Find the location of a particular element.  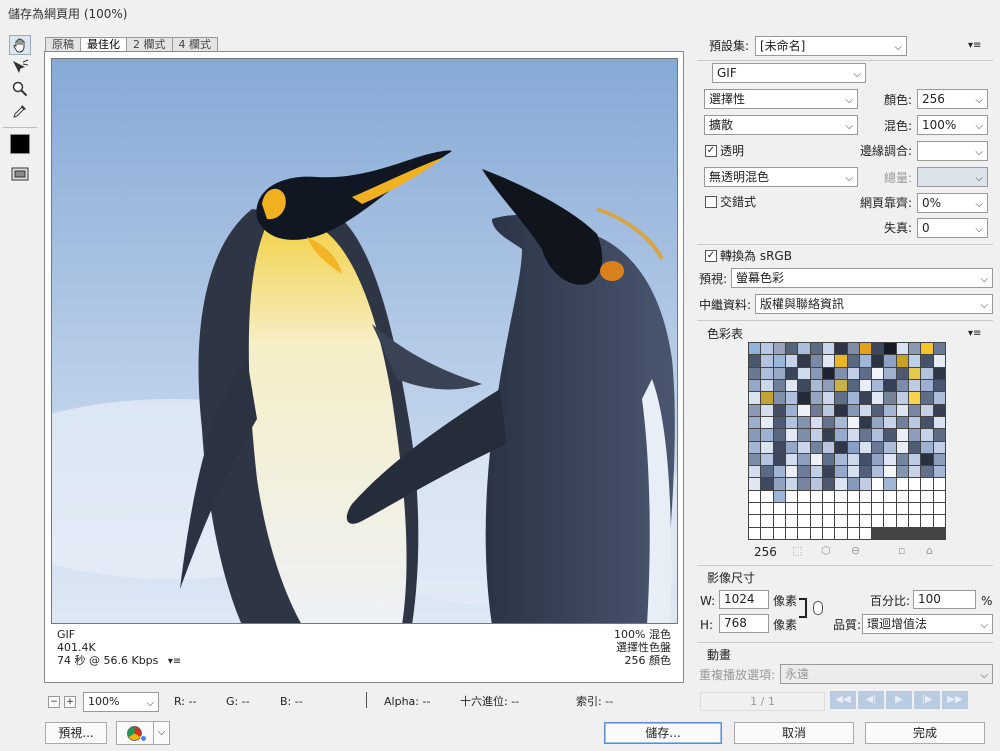

tab-optimized: 最佳化 is located at coordinates (103, 44).